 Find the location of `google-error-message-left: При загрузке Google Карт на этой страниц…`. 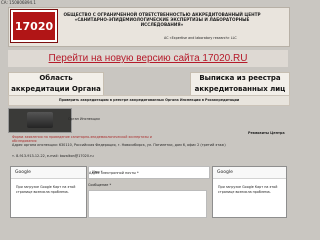

google-error-message-left: При загрузке Google Карт на этой страниц… is located at coordinates (46, 189).